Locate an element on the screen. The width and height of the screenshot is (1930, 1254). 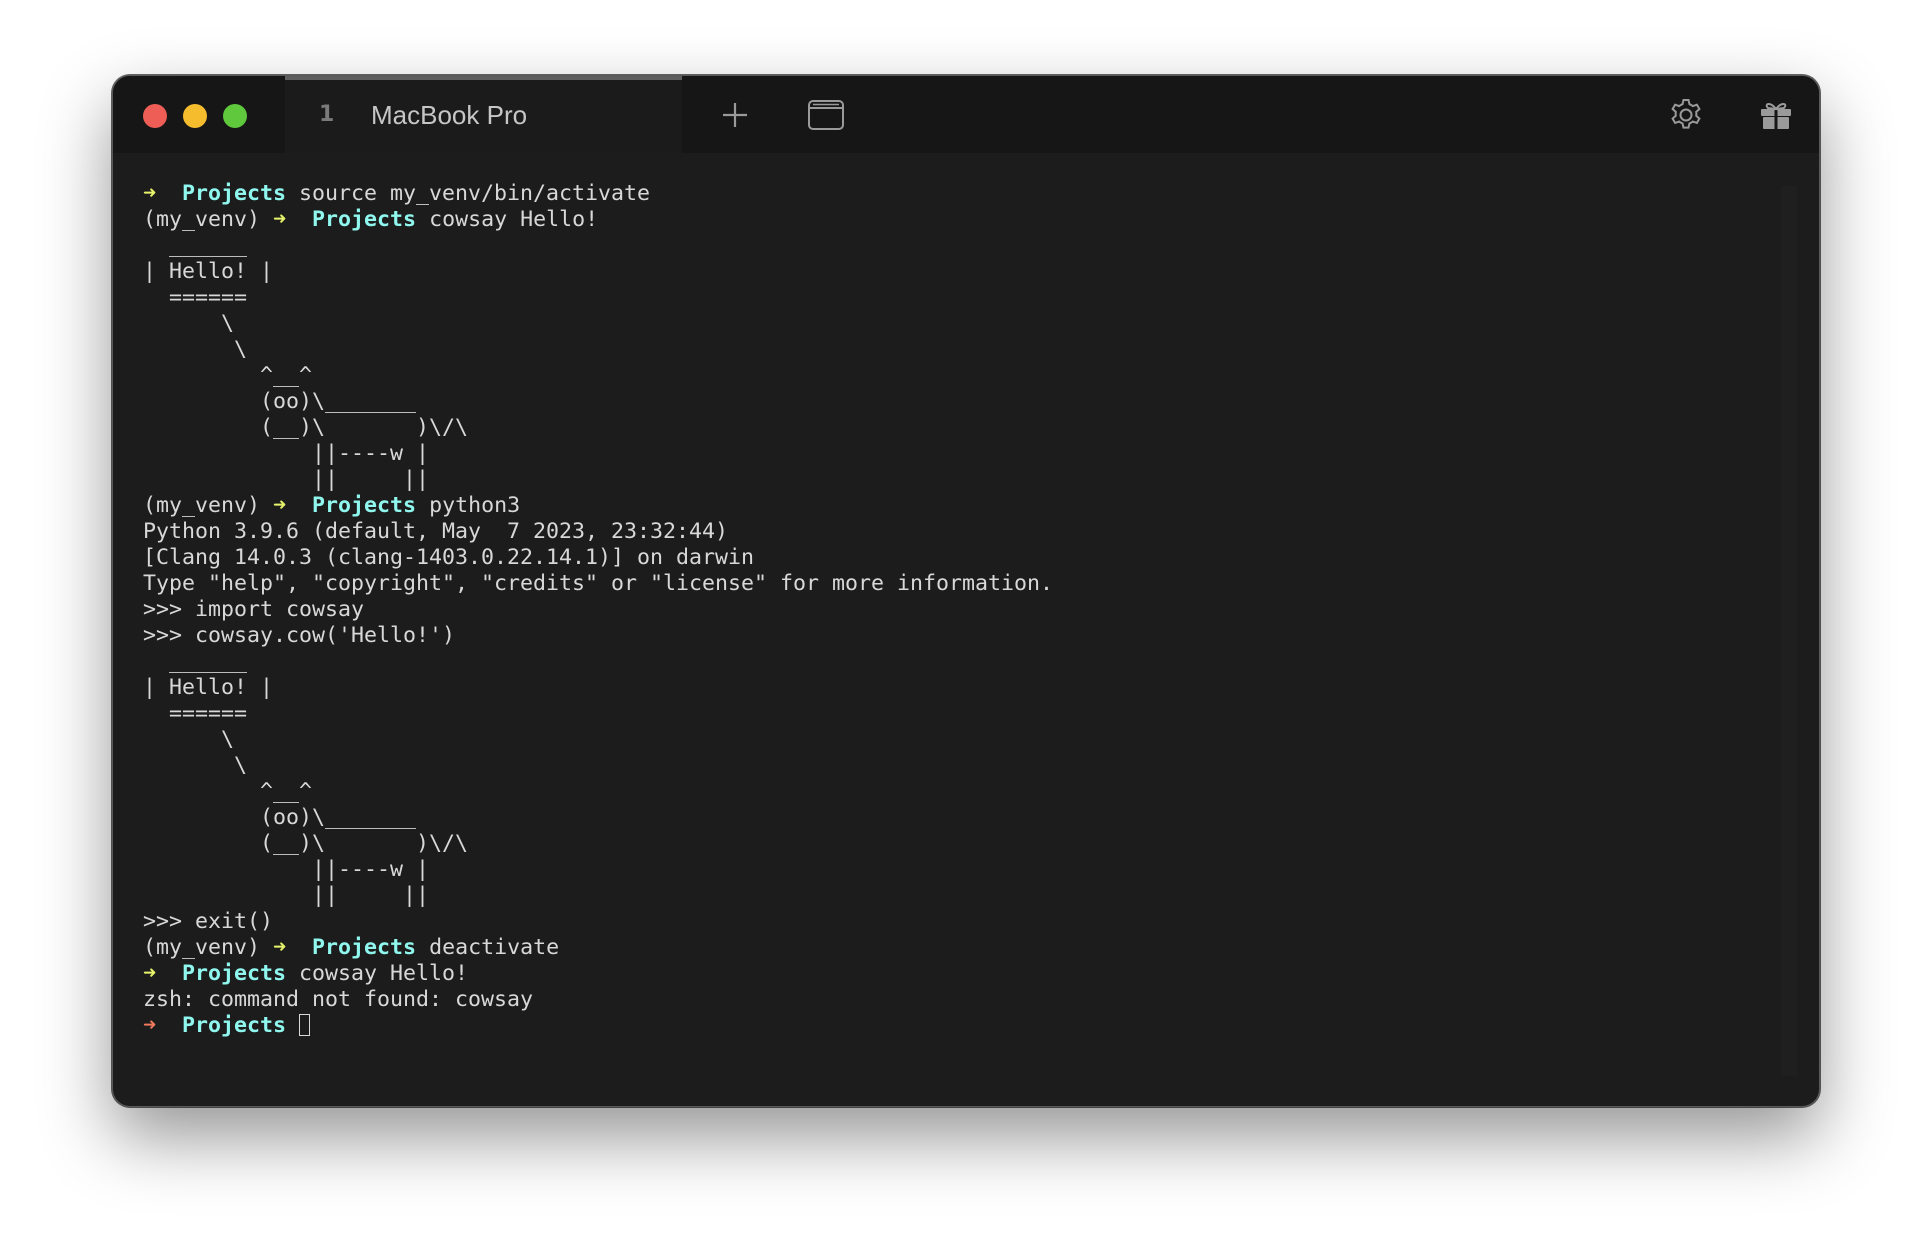
prompt-line: (my_venv) ➜ Projects python3 is located at coordinates (598, 506).